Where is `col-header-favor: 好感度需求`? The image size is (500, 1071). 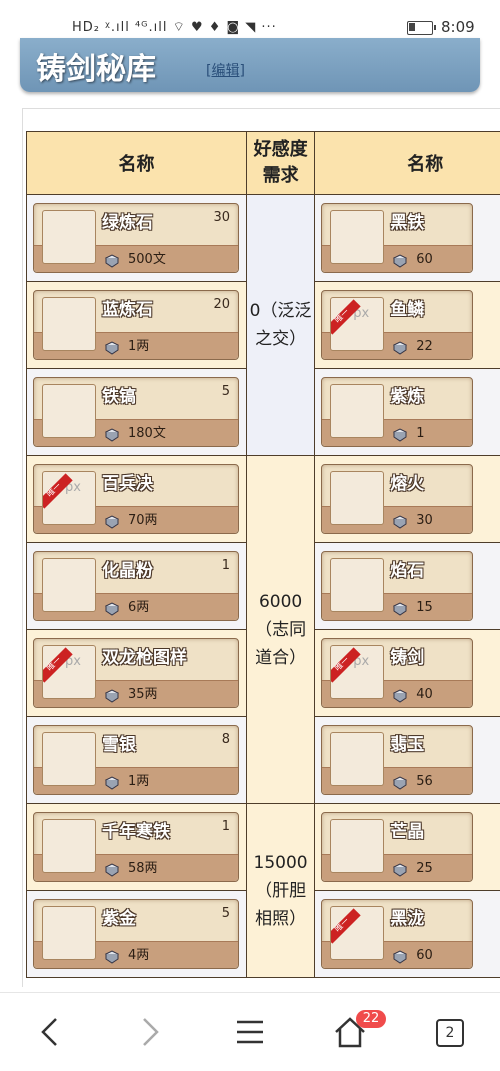
col-header-favor: 好感度需求 is located at coordinates (280, 163).